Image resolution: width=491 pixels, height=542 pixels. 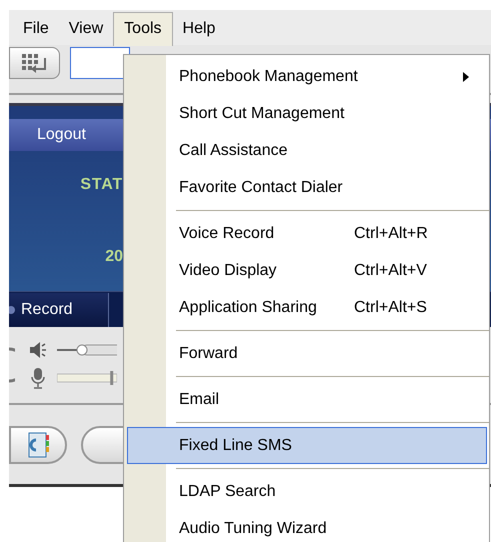 What do you see at coordinates (307, 445) in the screenshot?
I see `menu-item: Fixed Line SMS` at bounding box center [307, 445].